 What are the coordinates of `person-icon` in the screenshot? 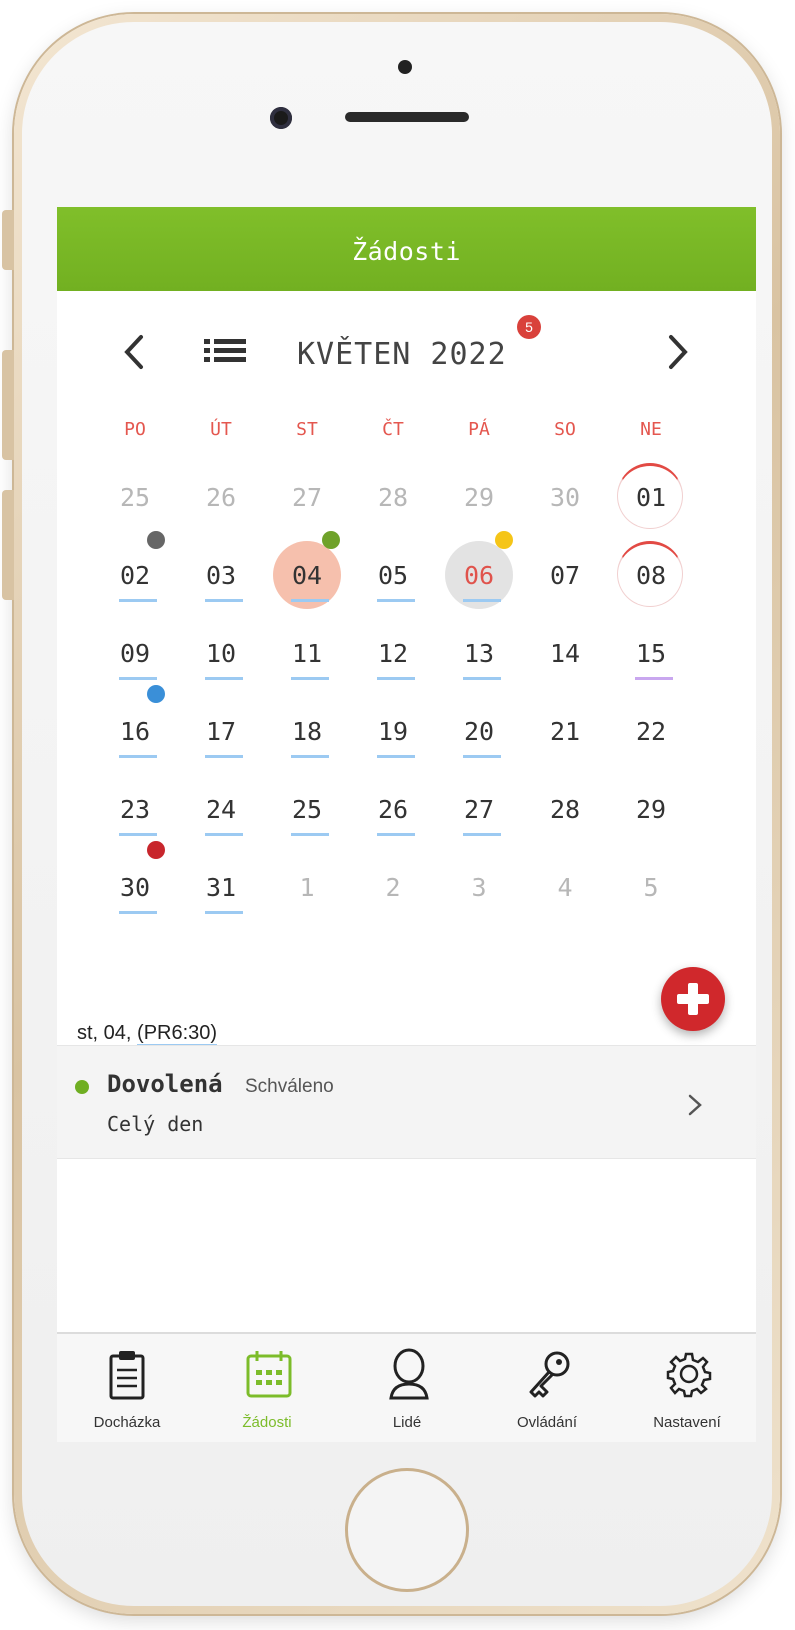 It's located at (409, 1374).